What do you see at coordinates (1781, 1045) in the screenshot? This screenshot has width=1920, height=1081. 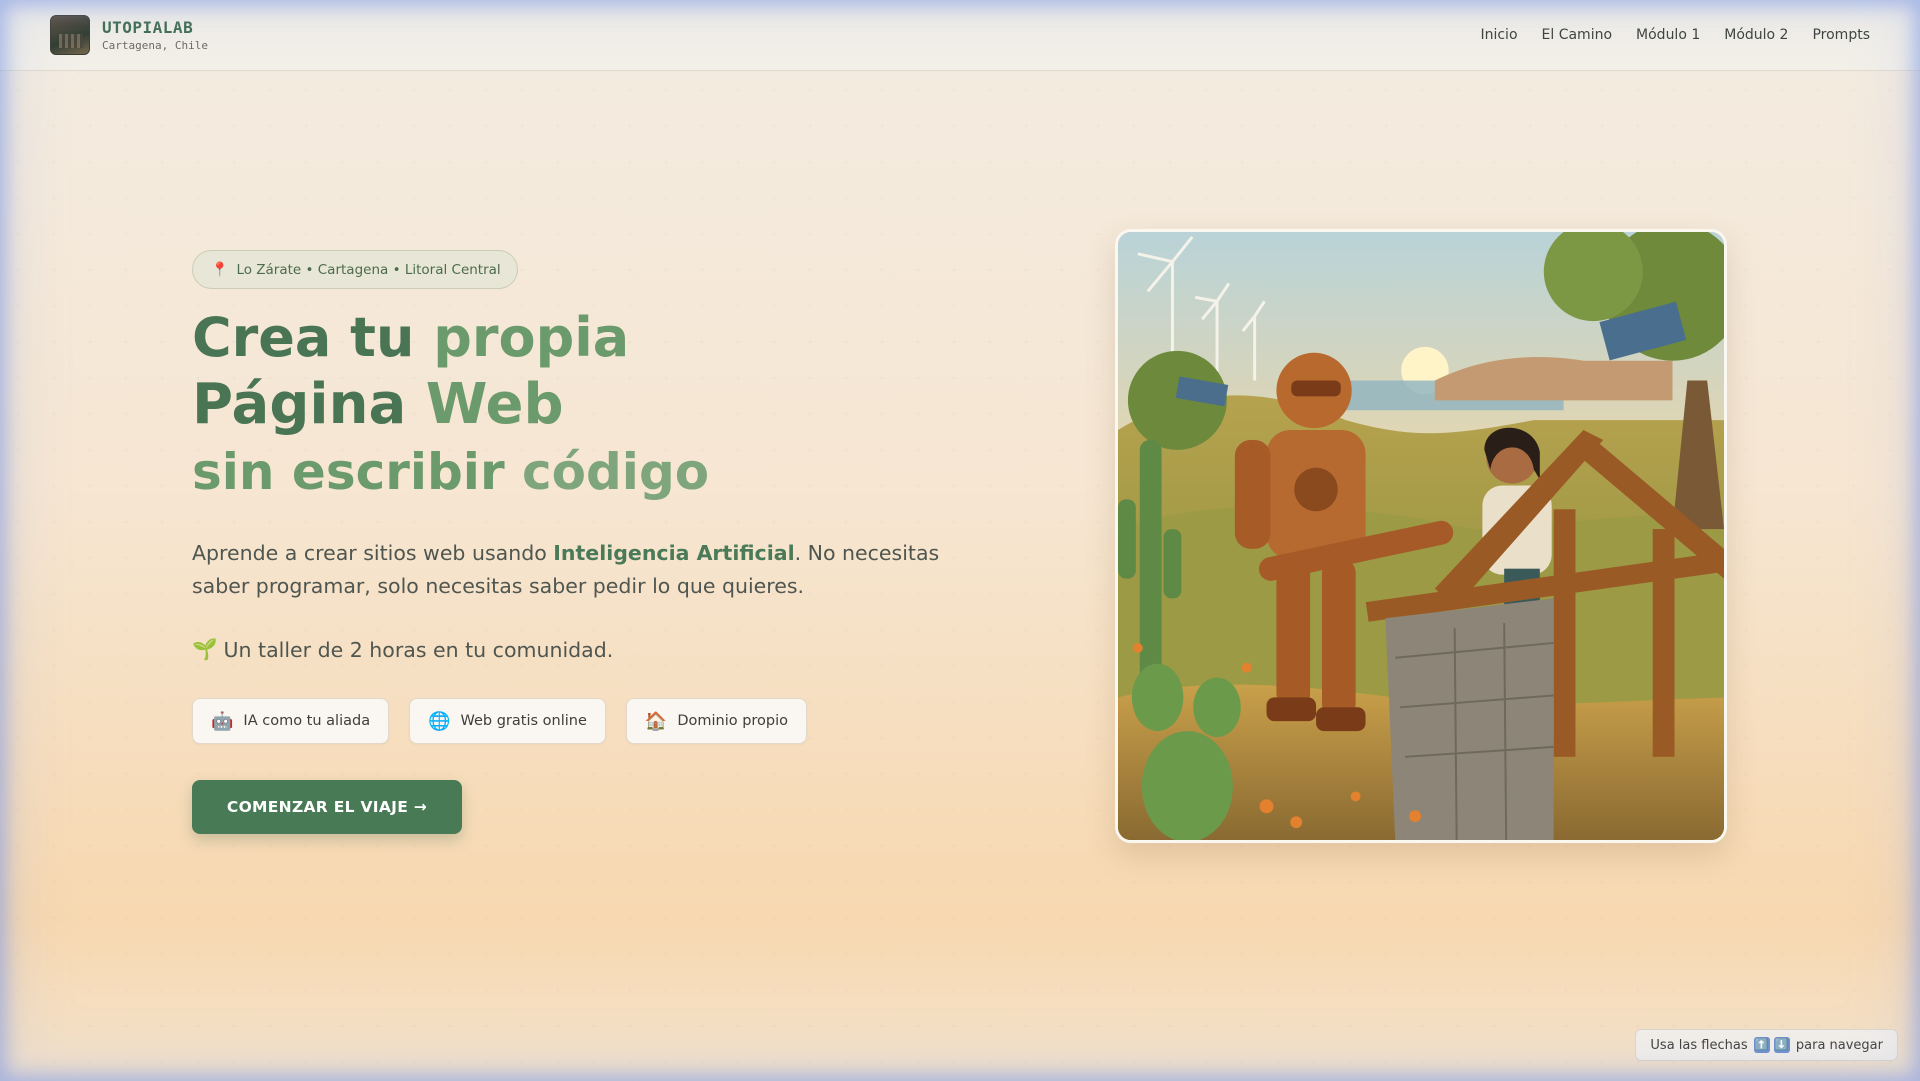 I see `arrow-down-icon: ⬇️` at bounding box center [1781, 1045].